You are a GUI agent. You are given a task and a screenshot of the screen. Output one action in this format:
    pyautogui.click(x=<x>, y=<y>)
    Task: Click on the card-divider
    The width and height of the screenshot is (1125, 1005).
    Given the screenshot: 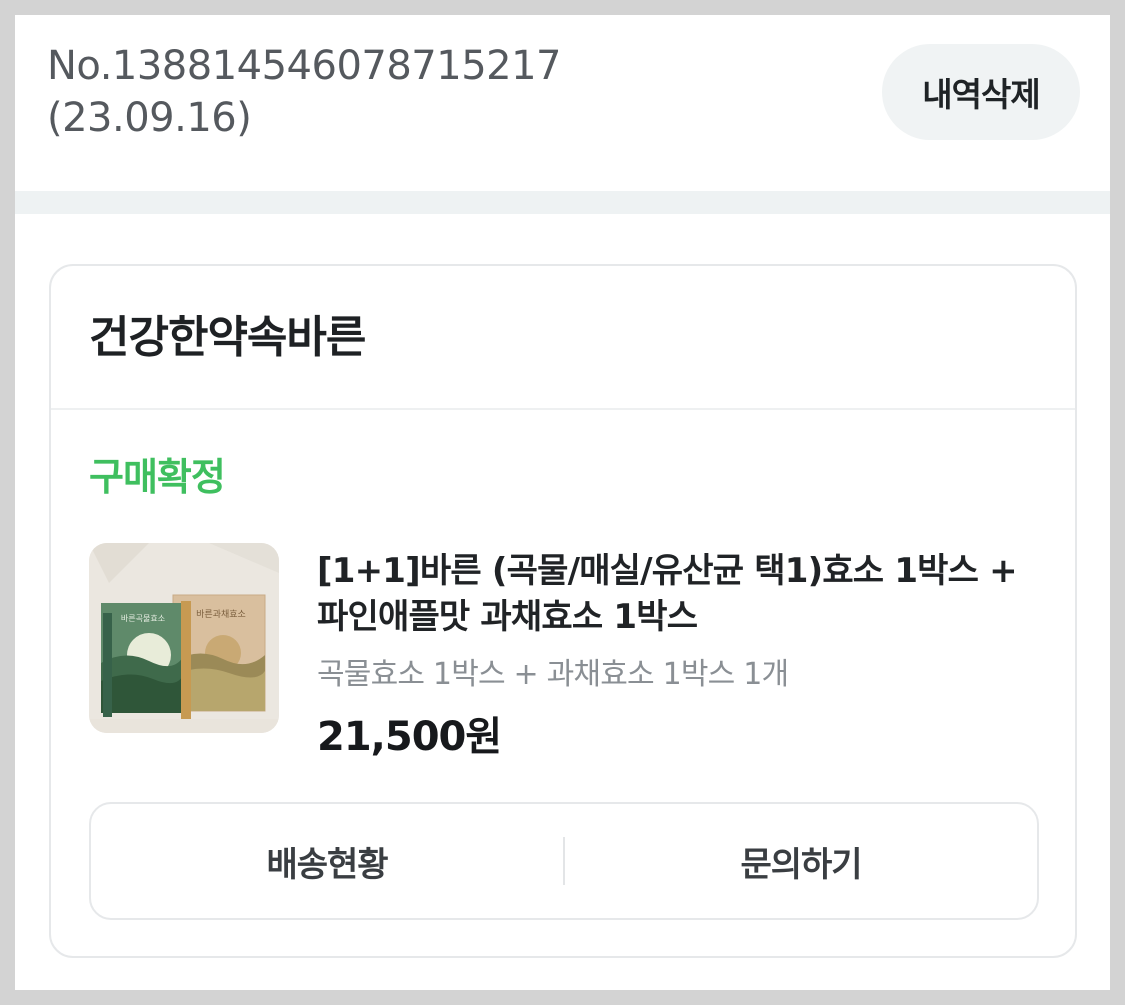 What is the action you would take?
    pyautogui.click(x=563, y=409)
    